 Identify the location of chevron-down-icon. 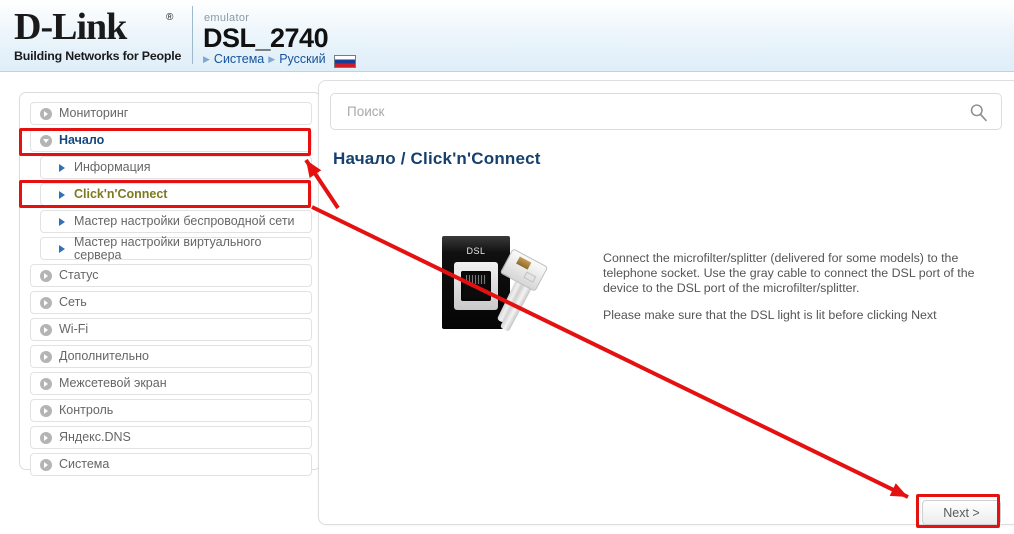
(46, 140).